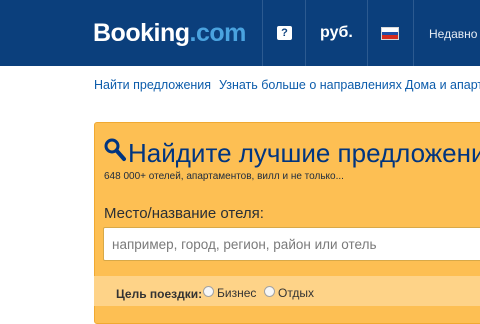  What do you see at coordinates (336, 33) in the screenshot?
I see `currency-selector: руб.` at bounding box center [336, 33].